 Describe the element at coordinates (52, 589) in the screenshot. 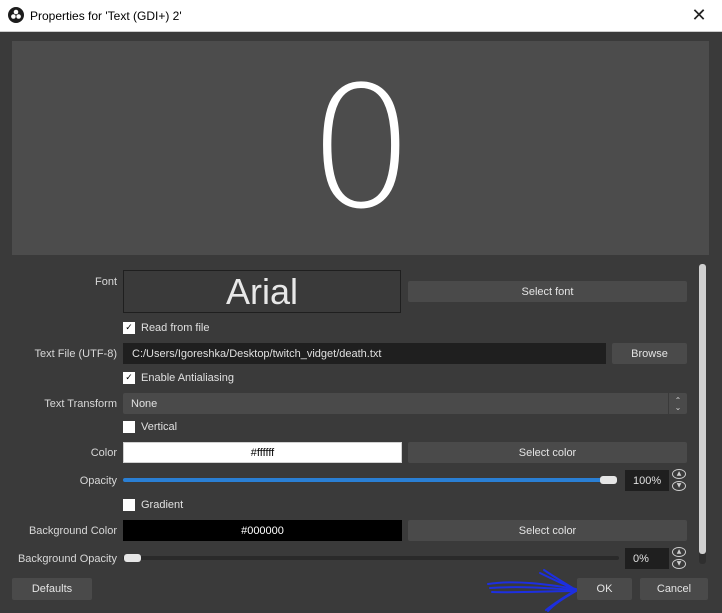

I see `defaults-button: Defaults` at that location.